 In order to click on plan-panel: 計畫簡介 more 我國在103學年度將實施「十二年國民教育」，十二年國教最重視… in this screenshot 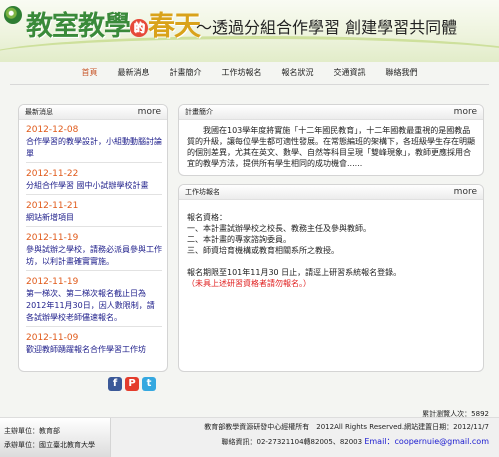, I will do `click(331, 140)`.